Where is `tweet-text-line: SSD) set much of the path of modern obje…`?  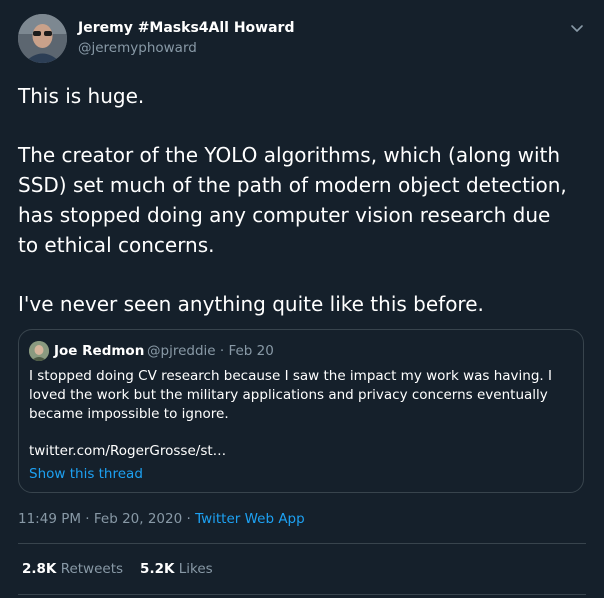
tweet-text-line: SSD) set much of the path of modern obje… is located at coordinates (292, 185).